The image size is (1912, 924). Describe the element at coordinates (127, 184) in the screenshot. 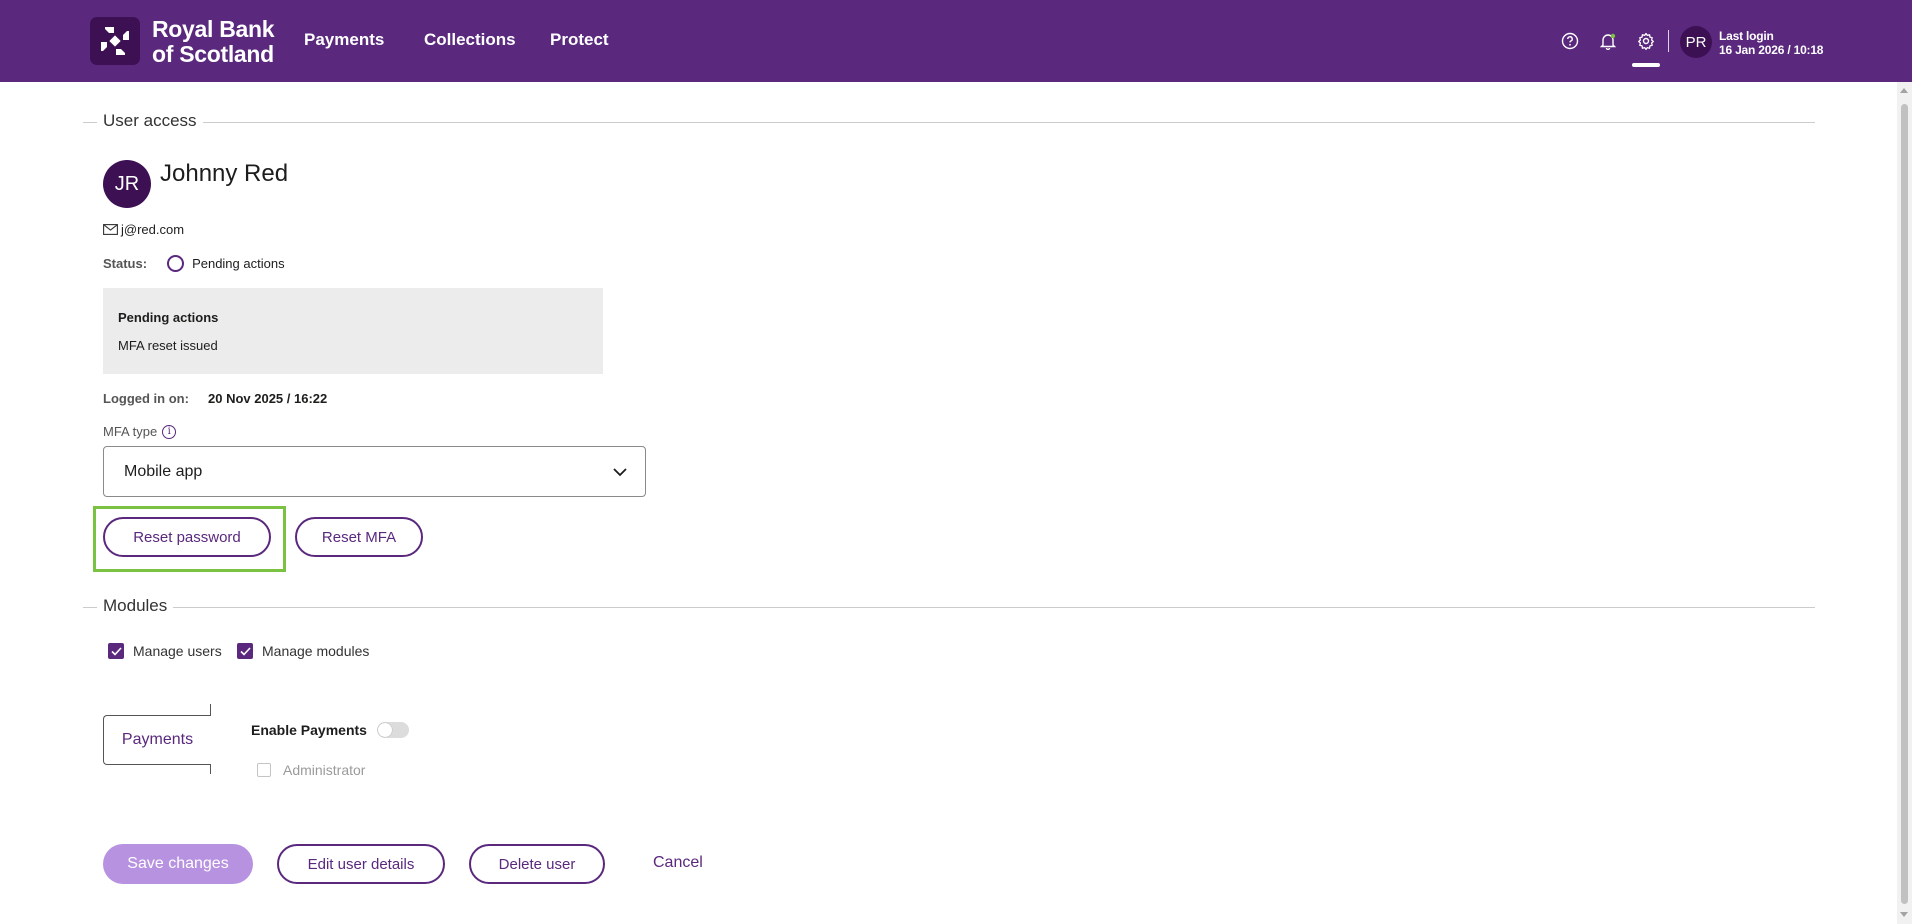

I see `user-avatar-large: JR` at that location.